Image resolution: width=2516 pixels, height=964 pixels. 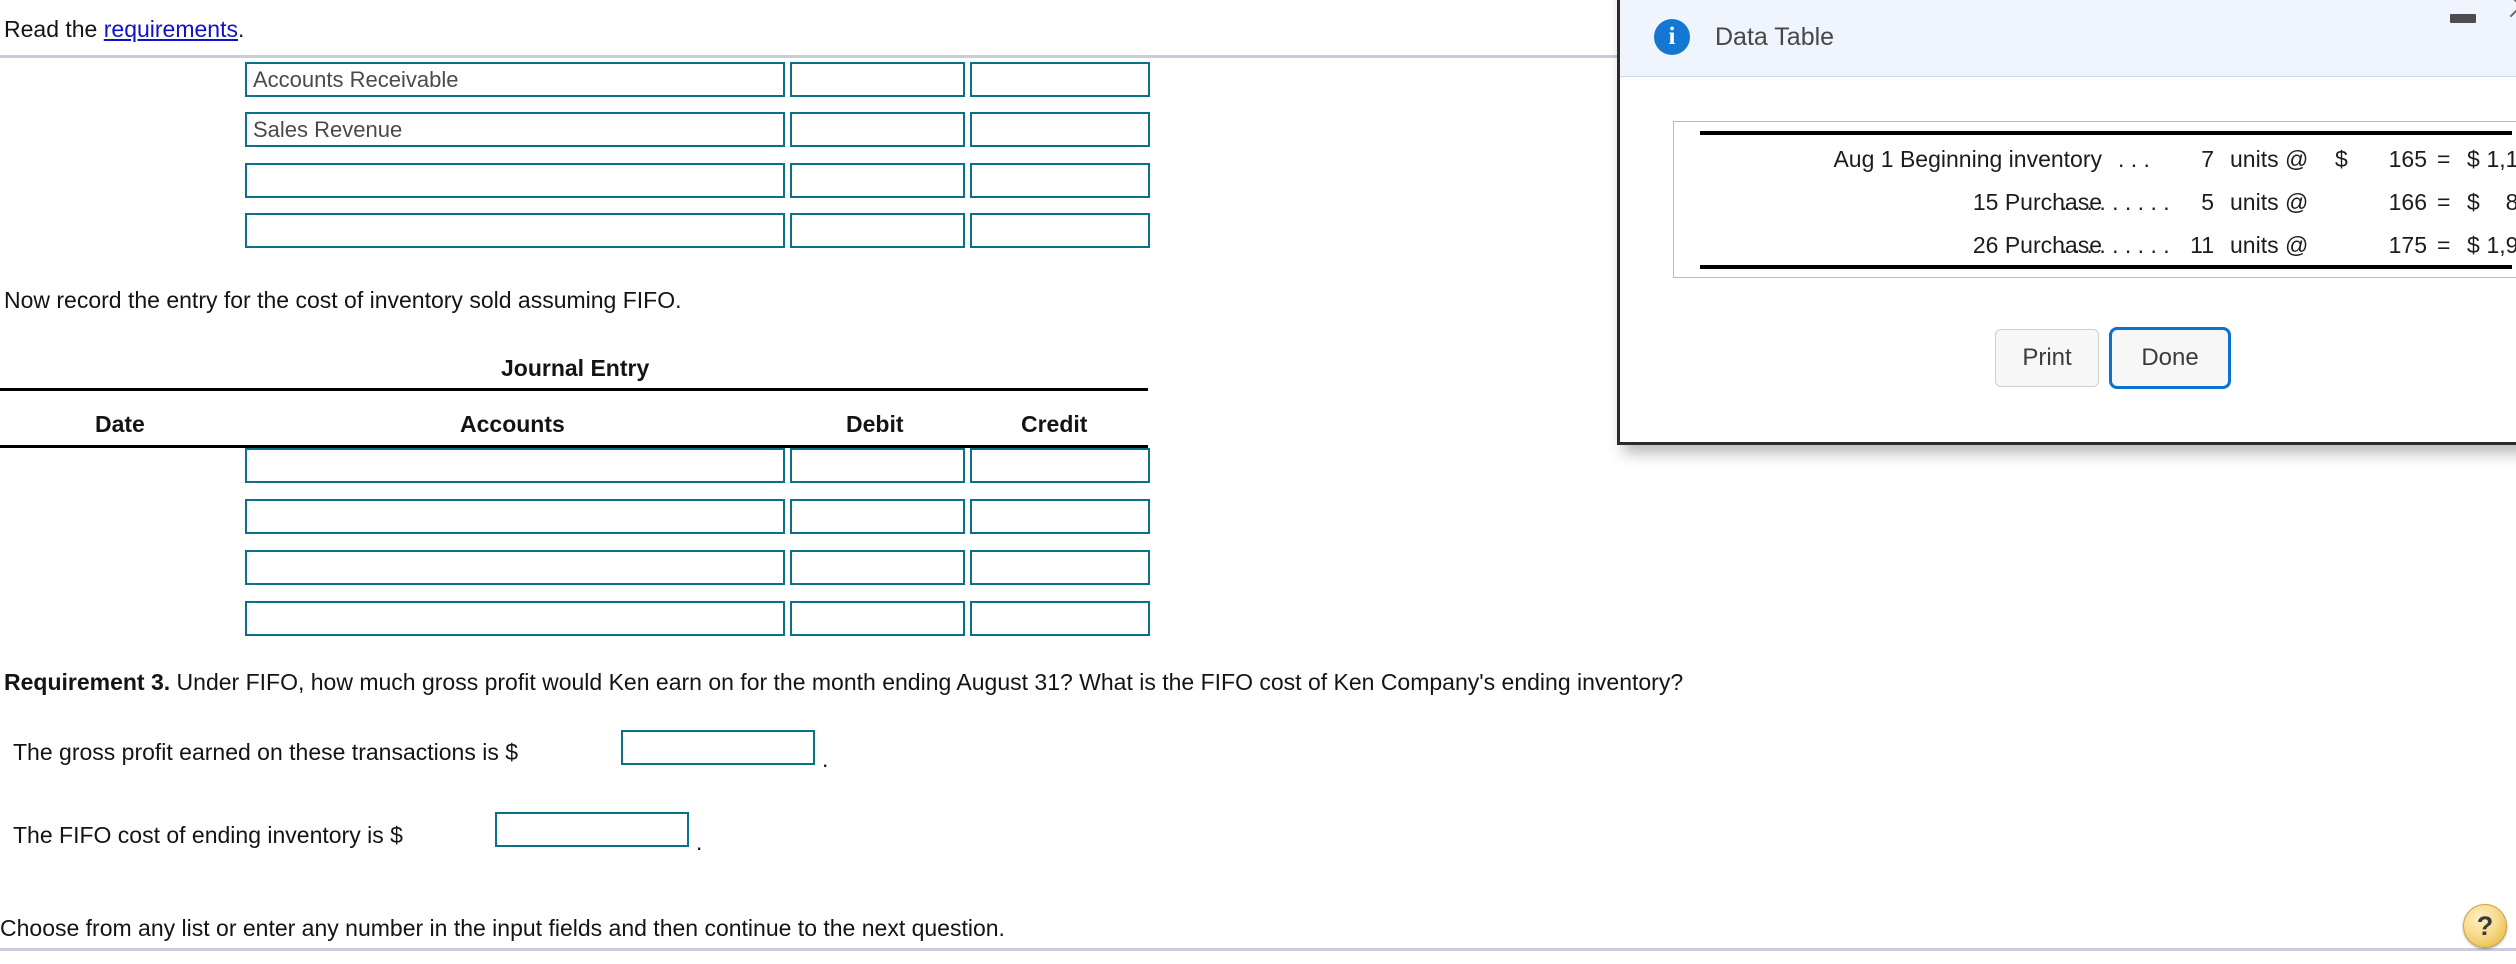 I want to click on inventory-row-2-equals: =, so click(x=2444, y=245).